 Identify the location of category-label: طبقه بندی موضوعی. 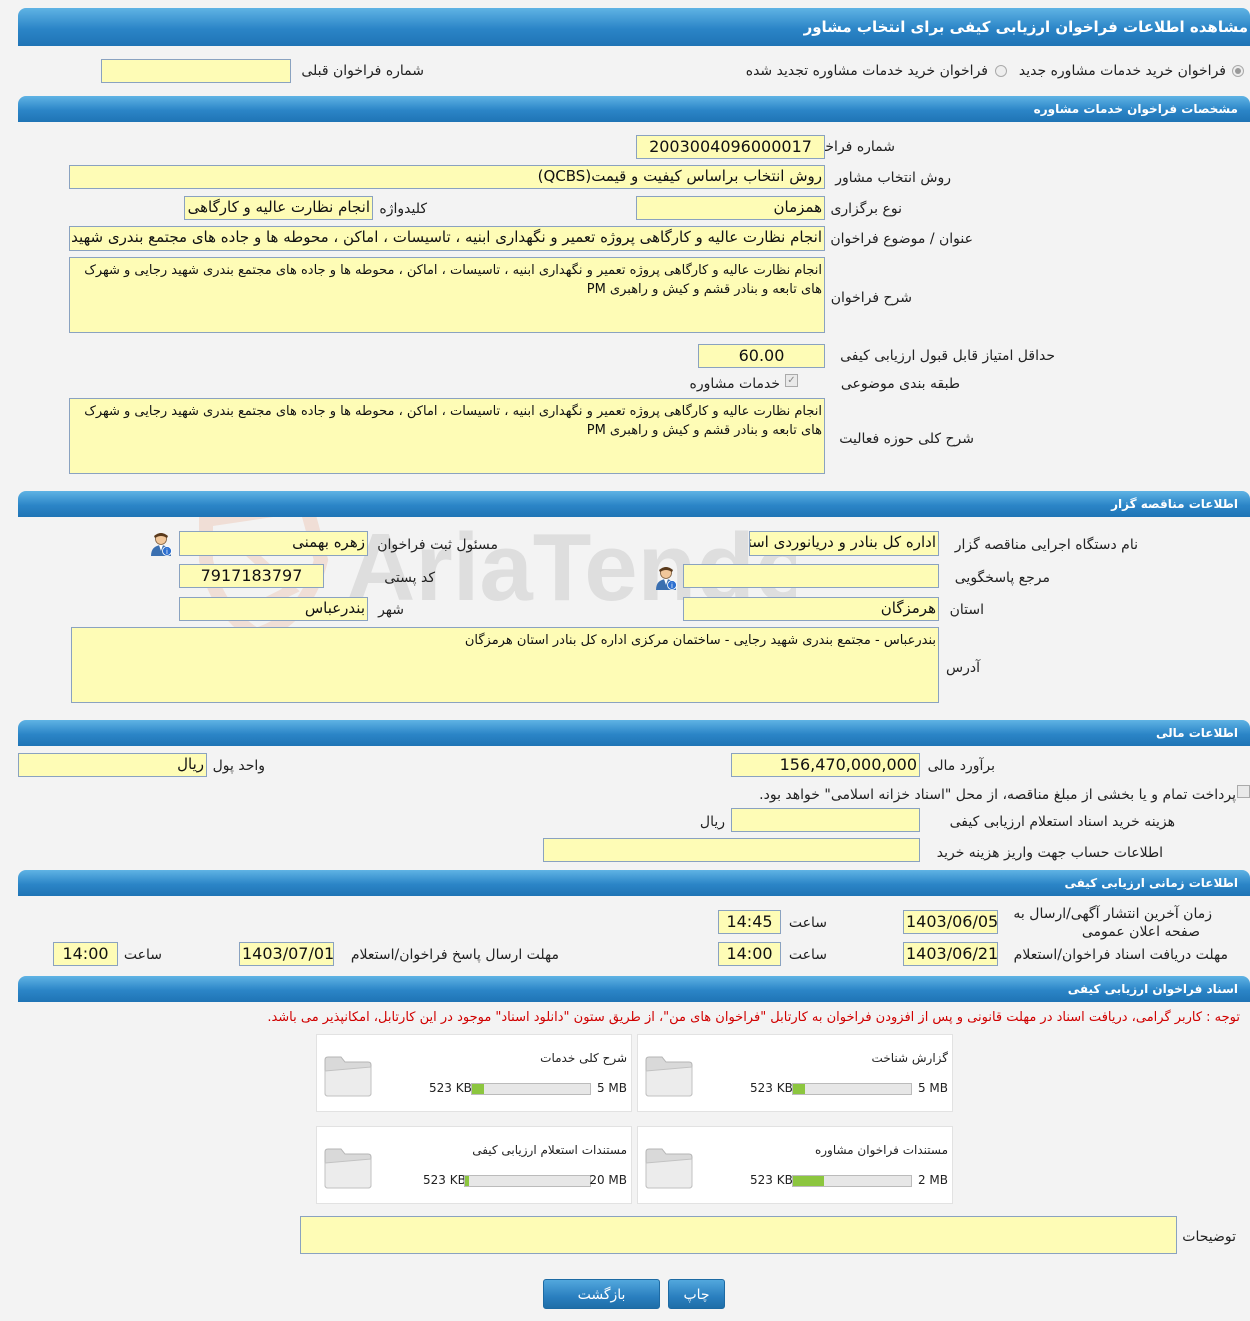
(900, 384).